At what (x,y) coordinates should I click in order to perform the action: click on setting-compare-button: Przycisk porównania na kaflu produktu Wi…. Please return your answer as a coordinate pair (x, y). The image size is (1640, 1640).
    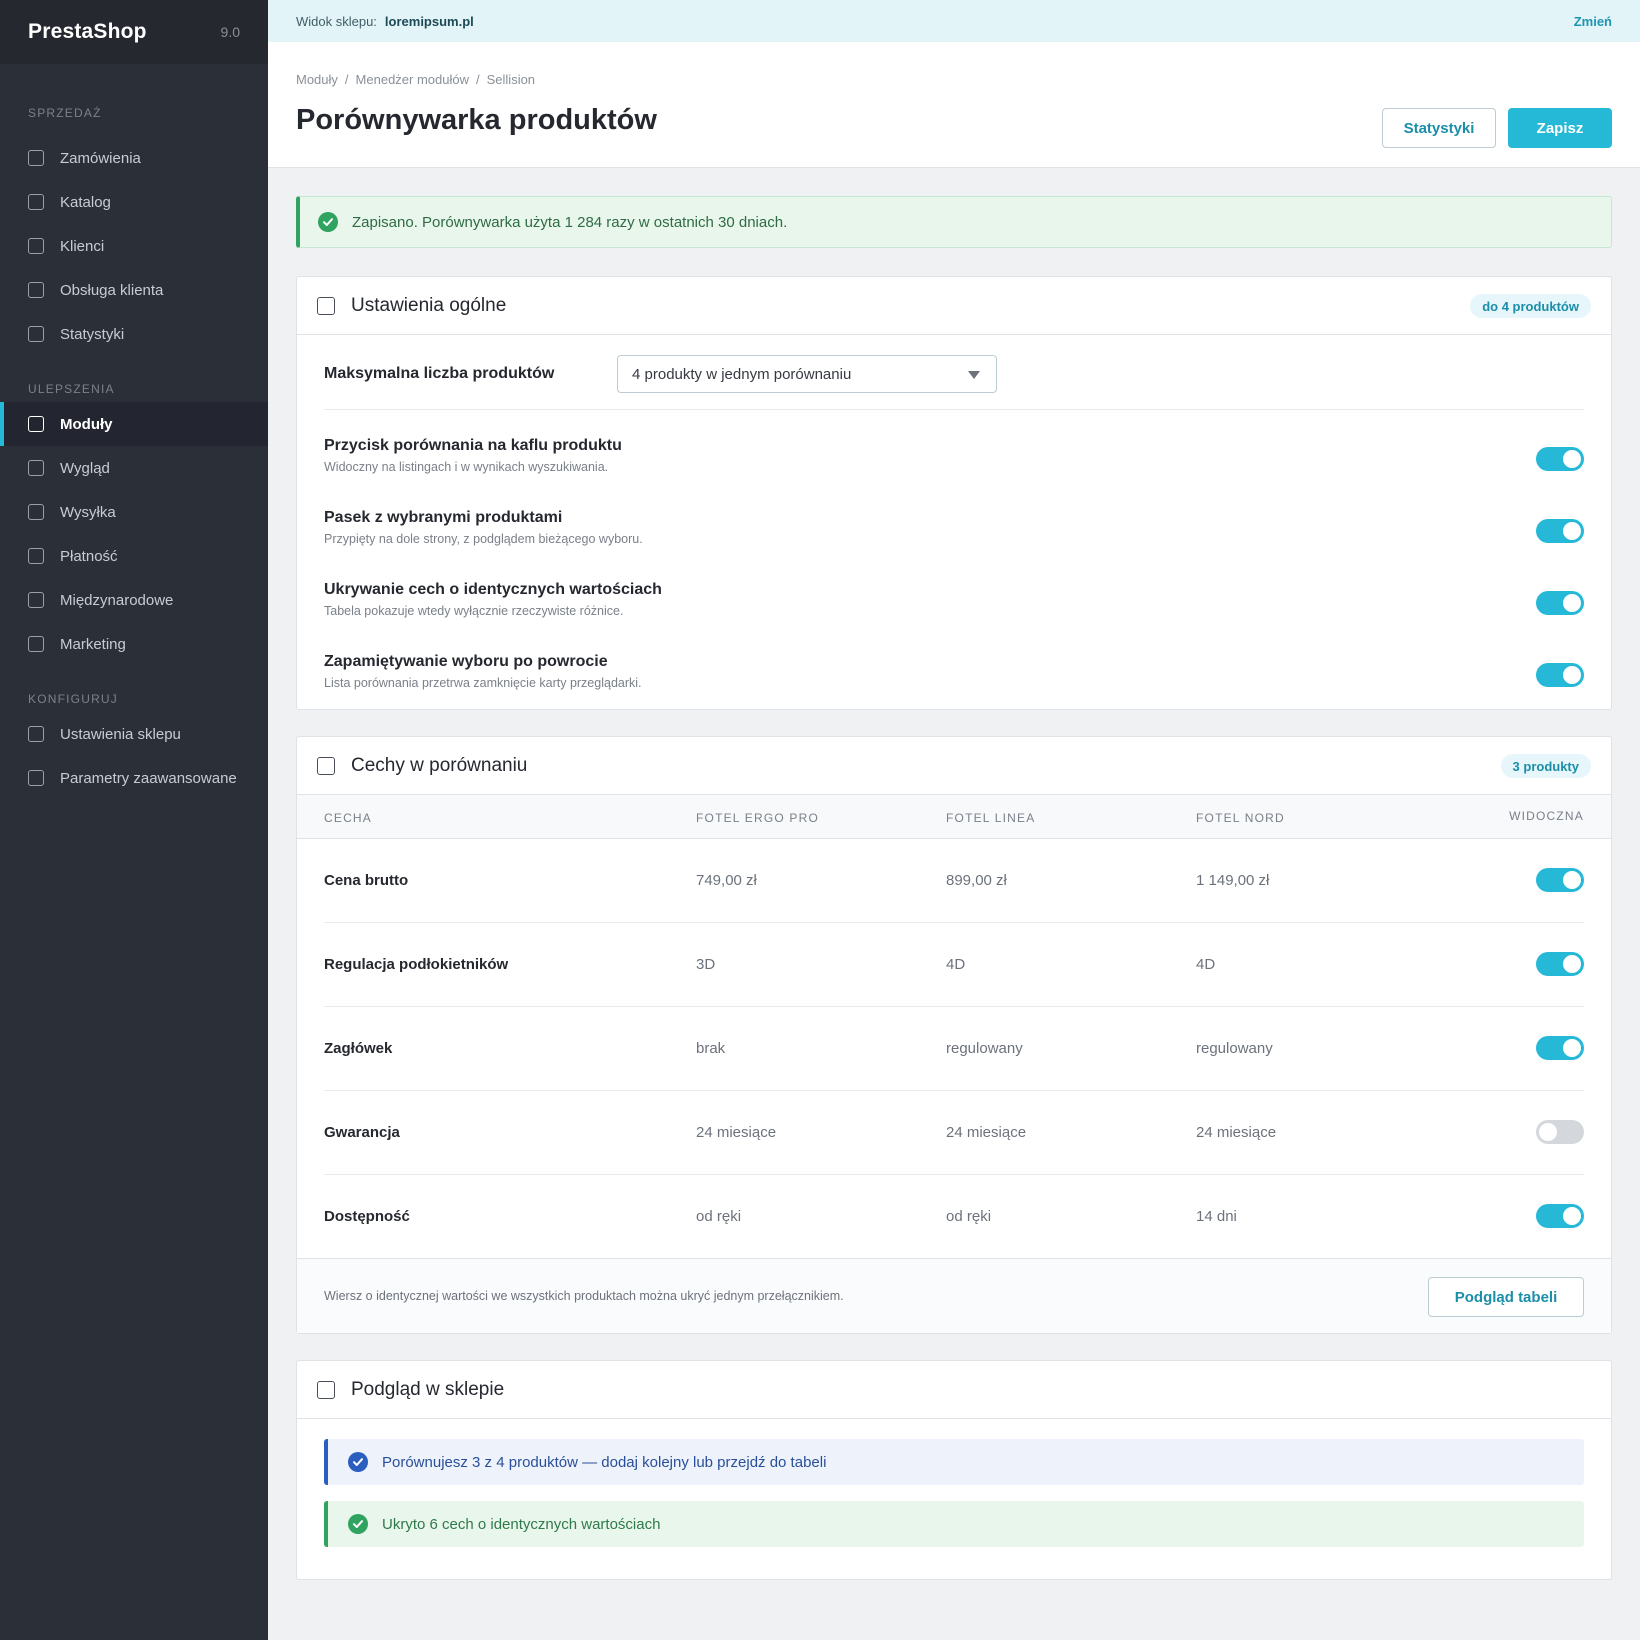
    Looking at the image, I should click on (954, 465).